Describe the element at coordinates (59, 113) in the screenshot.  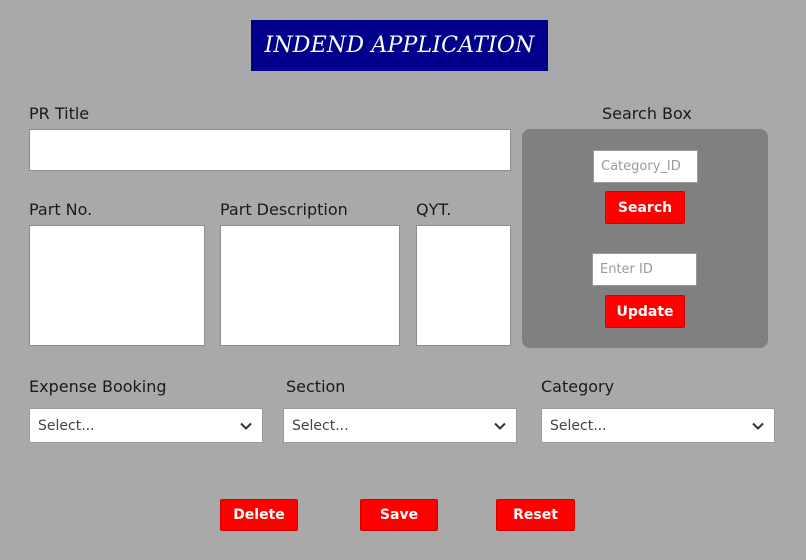
I see `pr-title-label: PR Title` at that location.